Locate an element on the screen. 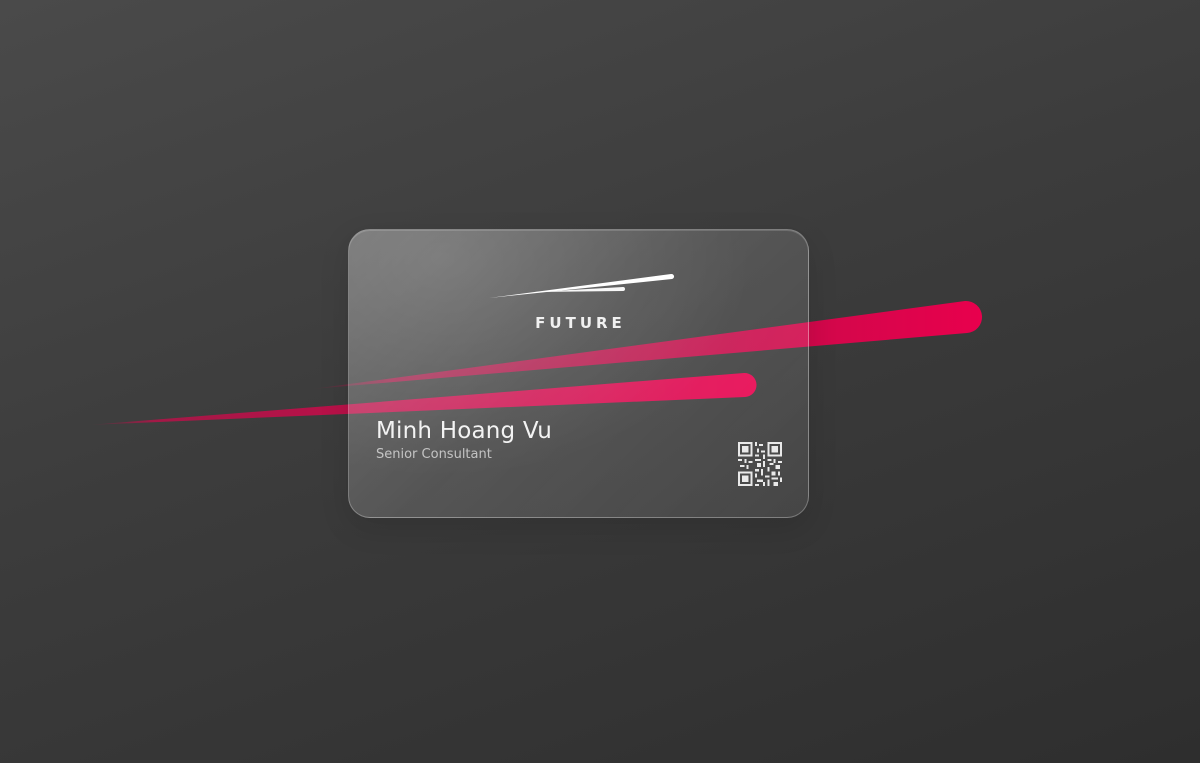  business-card: FUTURE Minh Hoang Vu Senior Consultant is located at coordinates (578, 373).